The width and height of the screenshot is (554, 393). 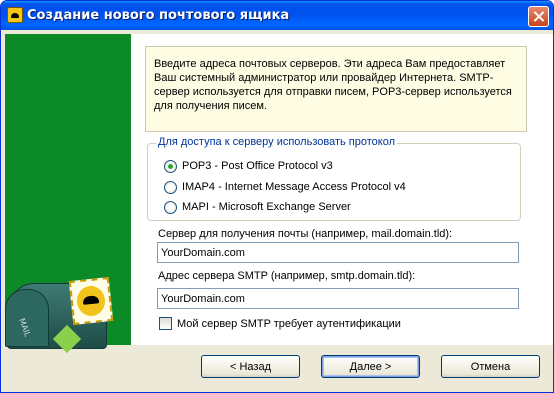 What do you see at coordinates (170, 166) in the screenshot?
I see `radio-button-checked-icon` at bounding box center [170, 166].